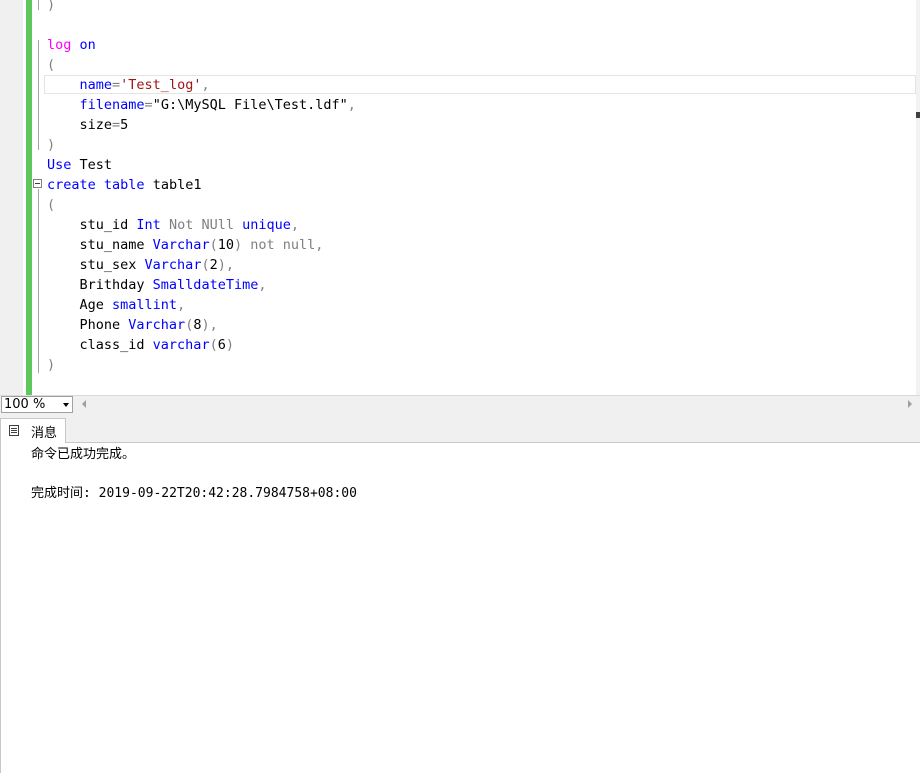  What do you see at coordinates (100, 285) in the screenshot?
I see `code-token: Brithday` at bounding box center [100, 285].